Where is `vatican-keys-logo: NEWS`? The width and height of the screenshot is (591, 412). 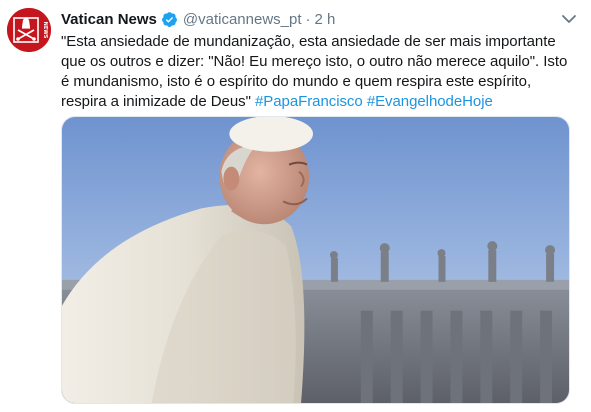 vatican-keys-logo: NEWS is located at coordinates (29, 30).